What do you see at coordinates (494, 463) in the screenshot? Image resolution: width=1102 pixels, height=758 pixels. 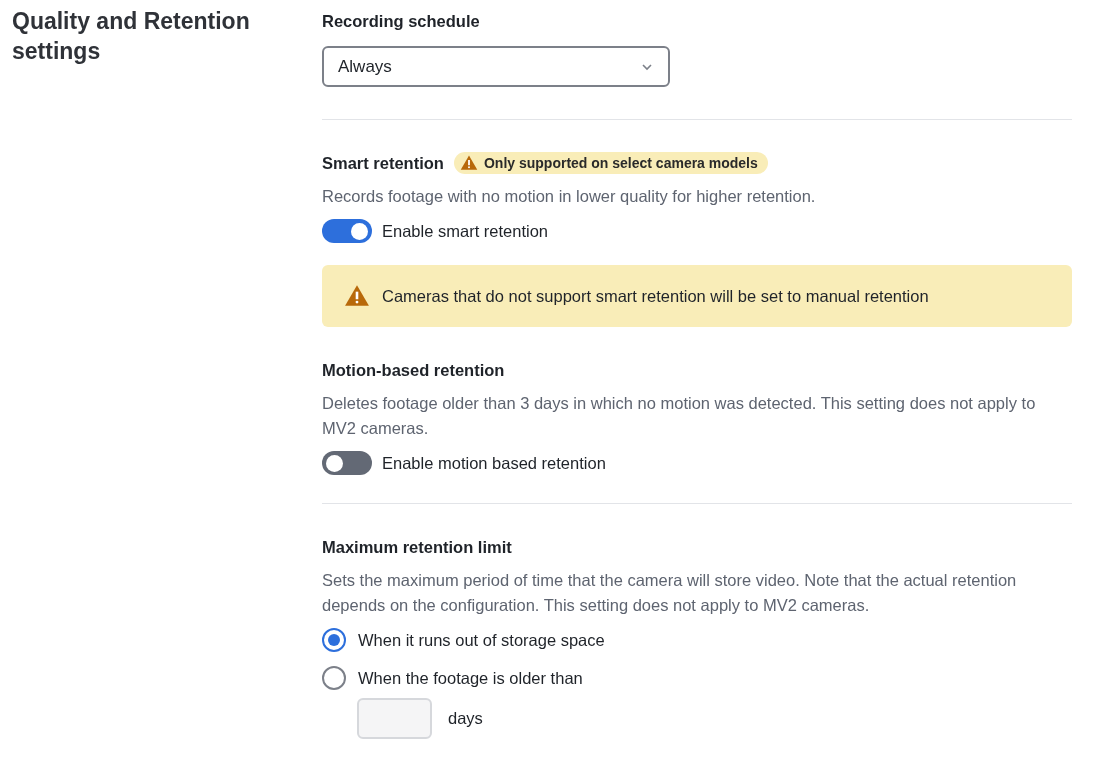 I see `toggle-label: Enable motion based retention` at bounding box center [494, 463].